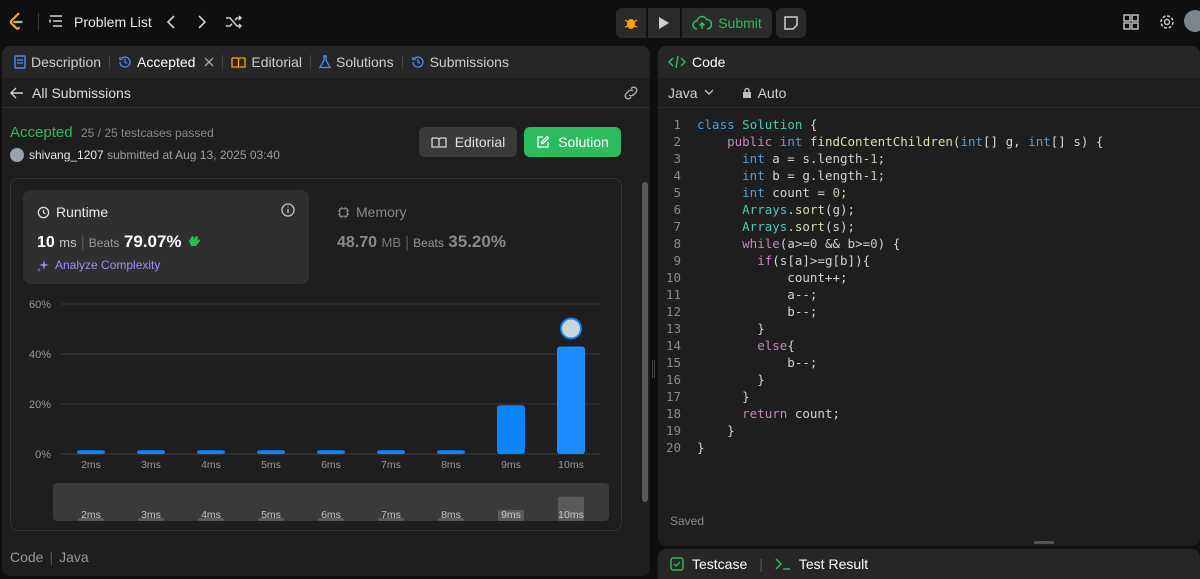 The width and height of the screenshot is (1200, 579). Describe the element at coordinates (571, 328) in the screenshot. I see `user-avatar-marker` at that location.